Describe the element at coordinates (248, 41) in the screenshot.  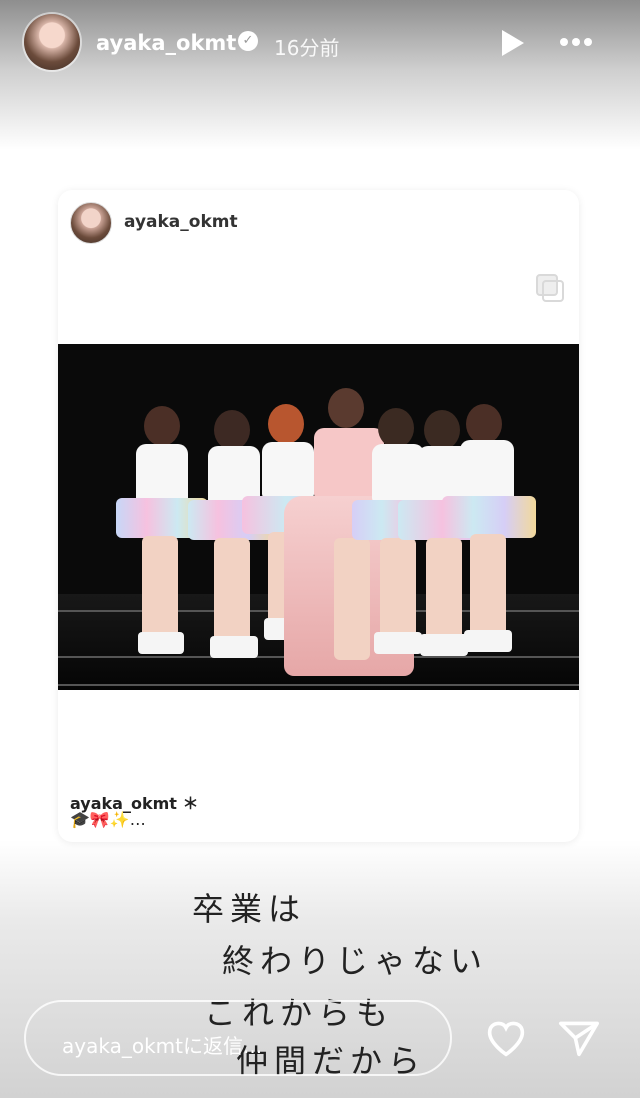
I see `verified-badge-icon: ✓` at that location.